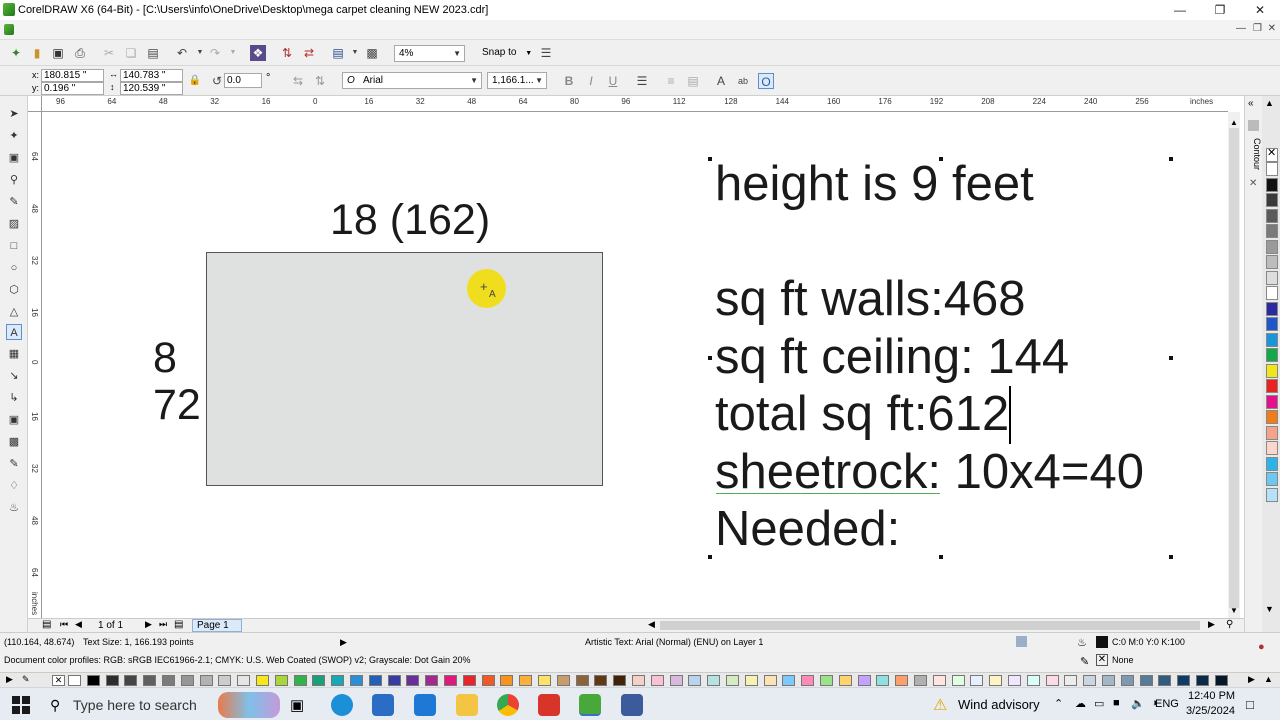 Image resolution: width=1280 pixels, height=720 pixels. I want to click on horizontal-scrollbar: ◀ ▶, so click(933, 625).